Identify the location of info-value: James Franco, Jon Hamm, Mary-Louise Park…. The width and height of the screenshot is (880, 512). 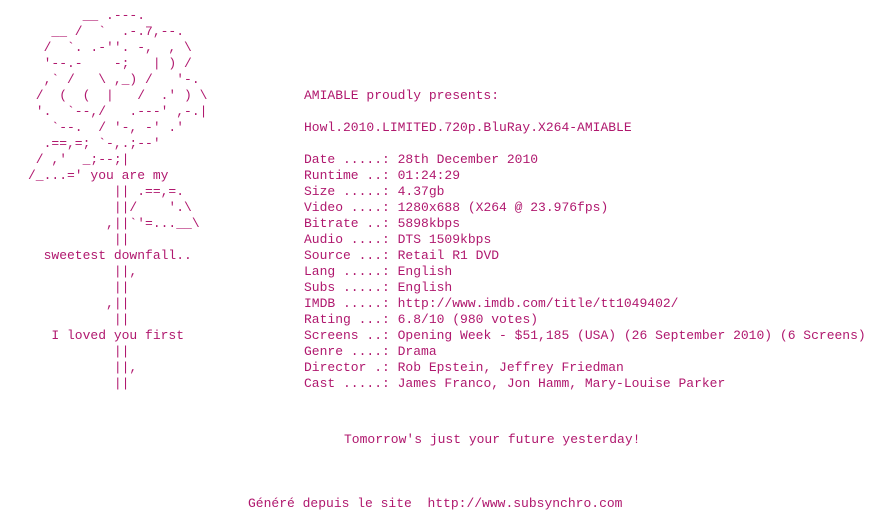
(561, 383).